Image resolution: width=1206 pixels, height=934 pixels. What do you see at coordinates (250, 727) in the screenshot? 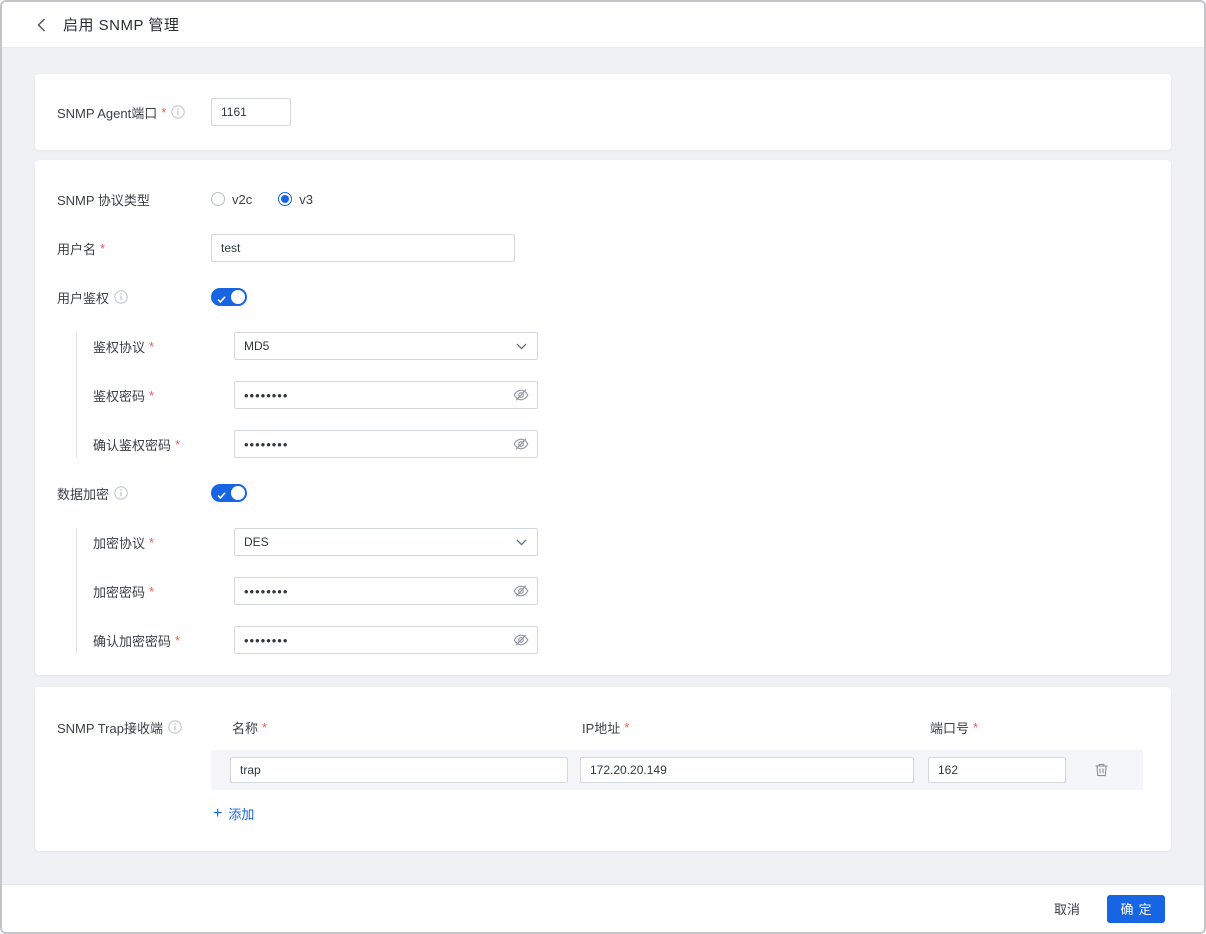
I see `column-header-name: 名称 *` at bounding box center [250, 727].